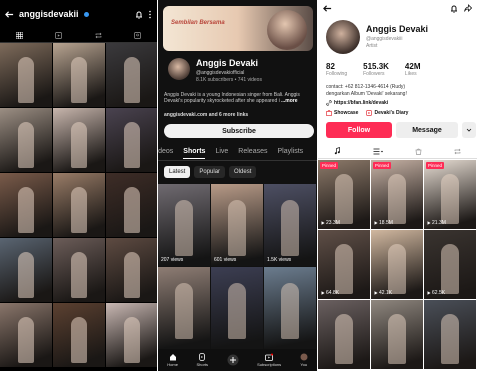 The height and width of the screenshot is (371, 477). Describe the element at coordinates (450, 194) in the screenshot. I see `video-thumbnail: Pinned 21.3M` at that location.